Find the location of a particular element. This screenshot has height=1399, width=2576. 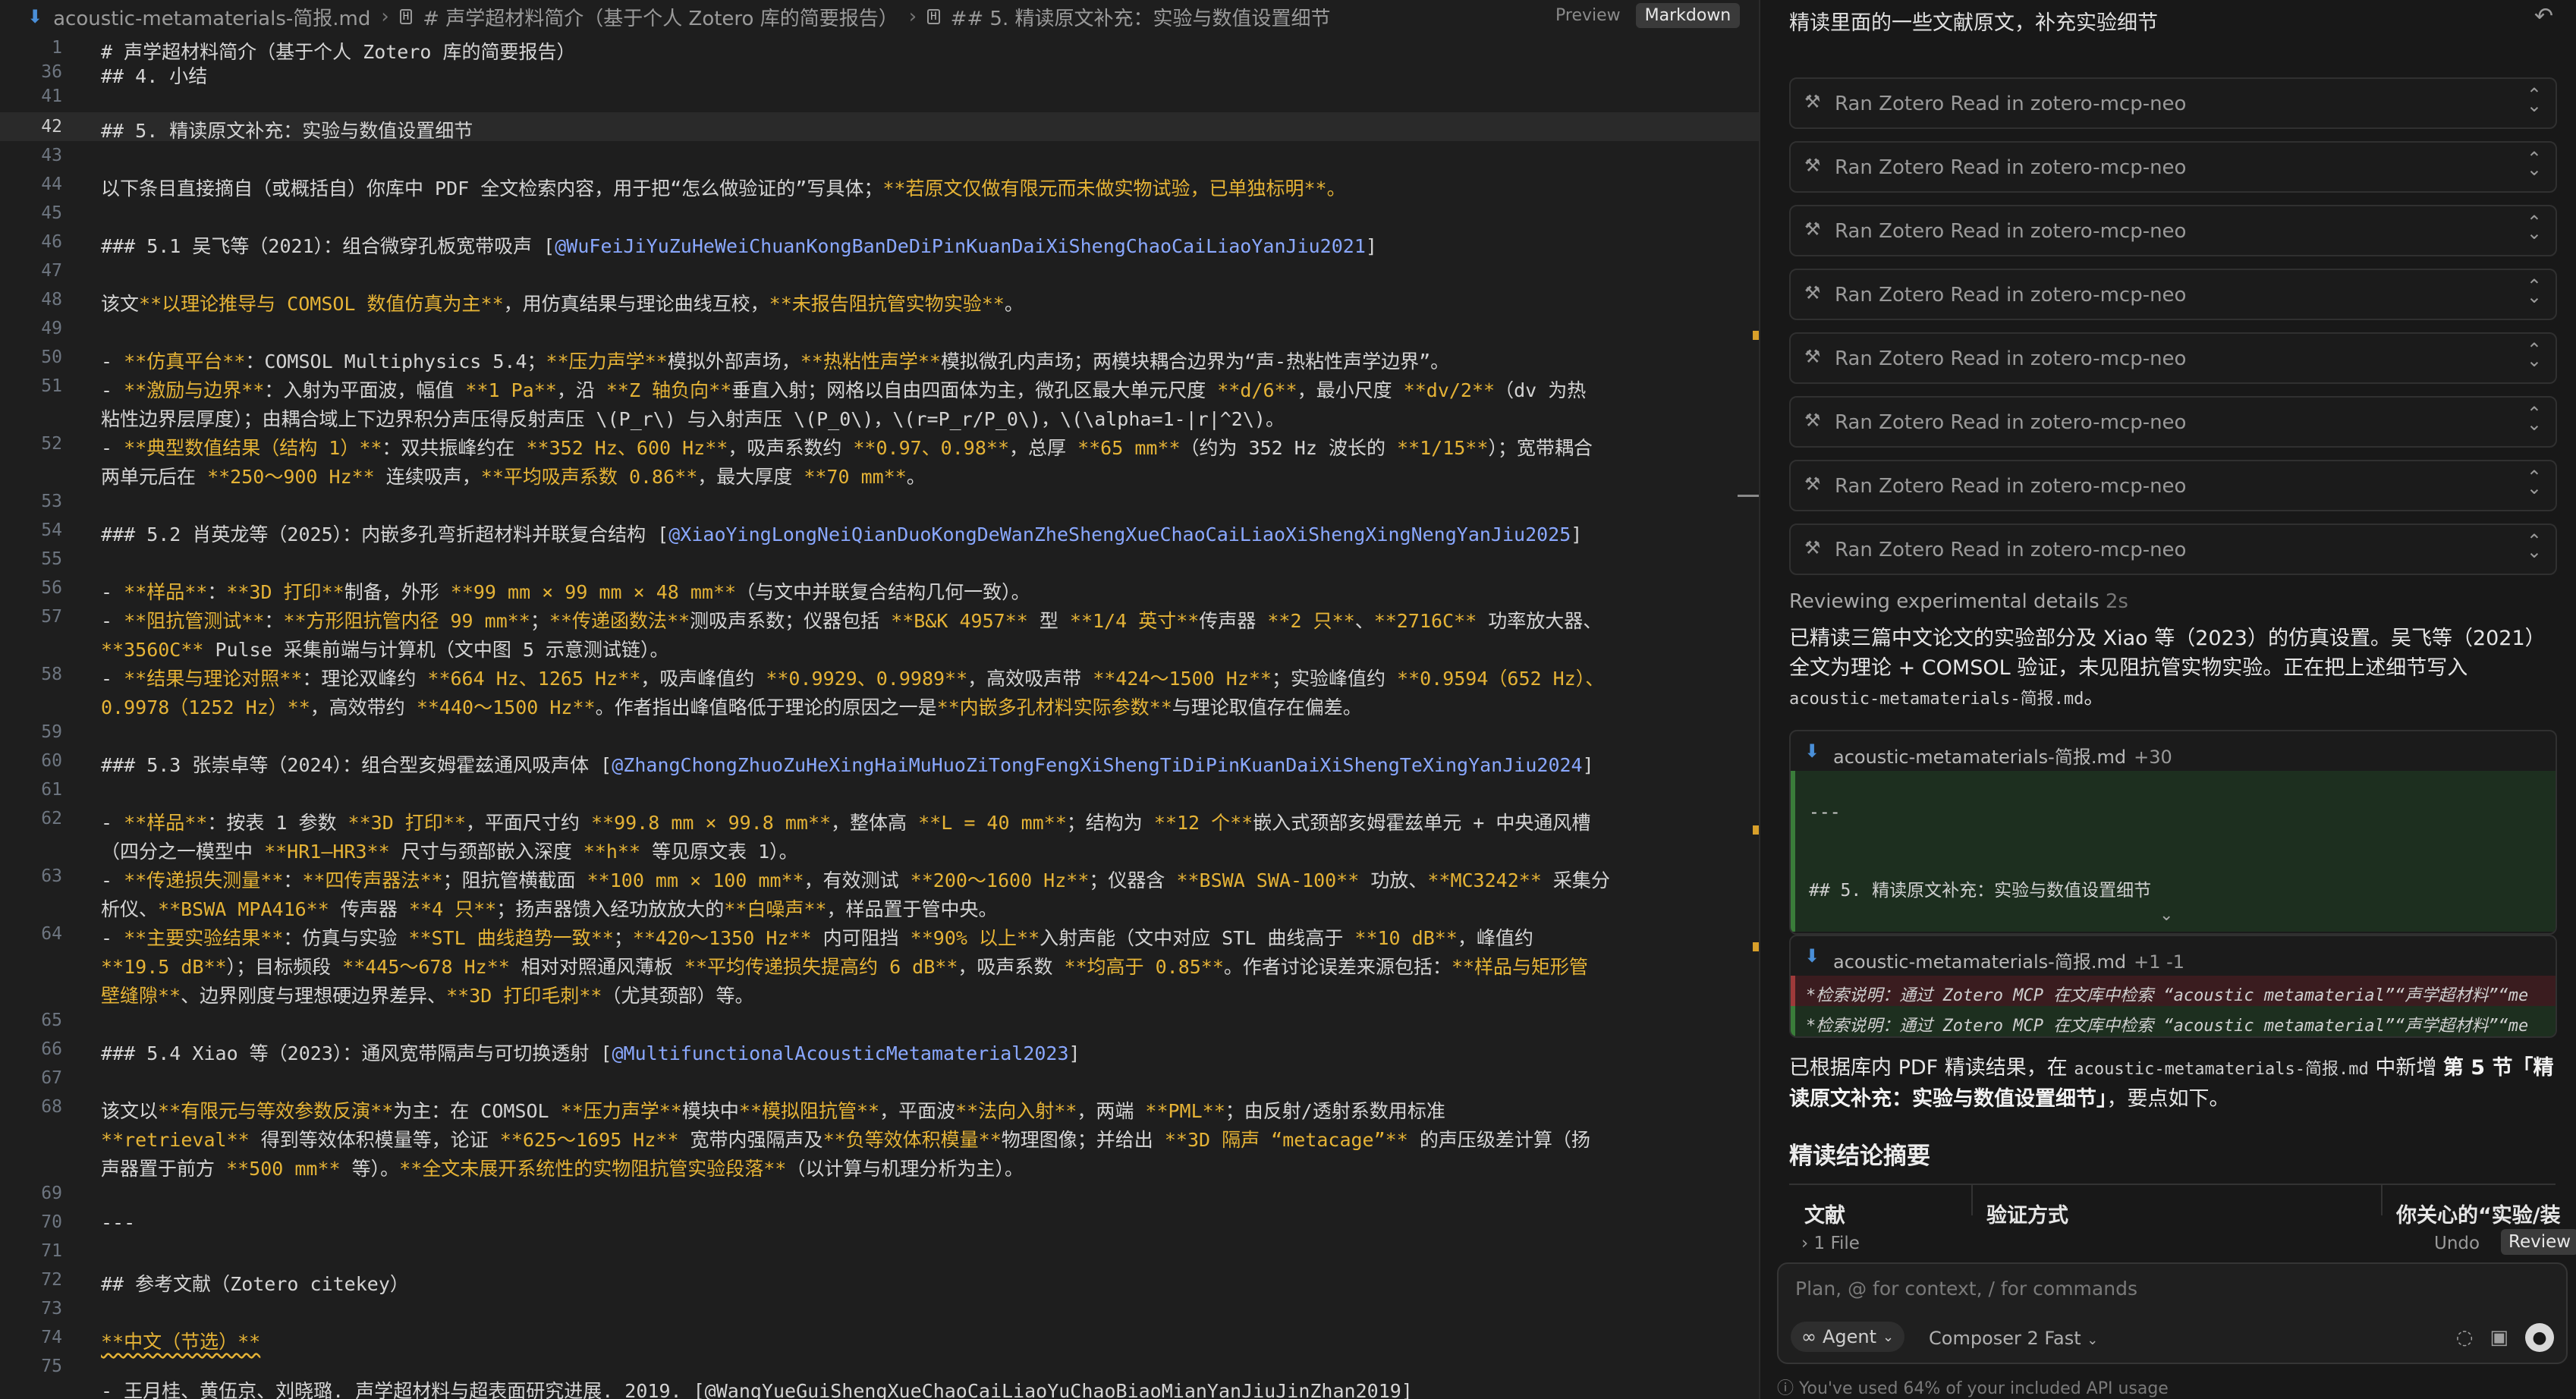

line-text: --- is located at coordinates (118, 1223).